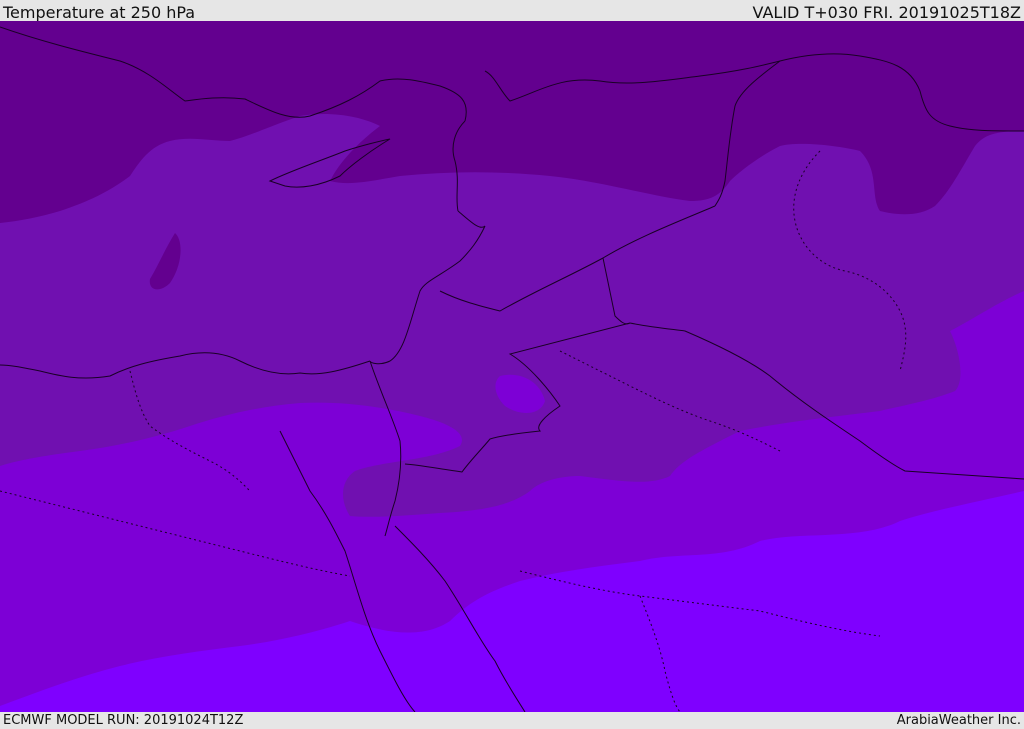  I want to click on map-title: Temperature at 250 hPa, so click(99, 12).